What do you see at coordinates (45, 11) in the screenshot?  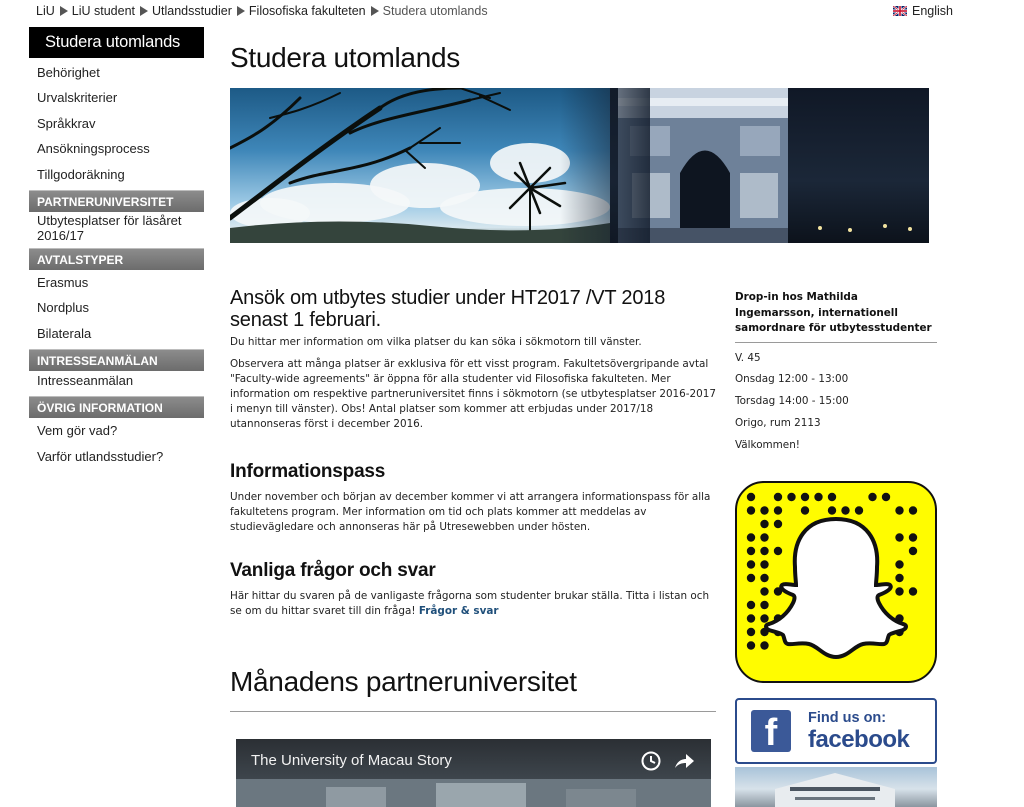 I see `breadcrumb-liu: LiU` at bounding box center [45, 11].